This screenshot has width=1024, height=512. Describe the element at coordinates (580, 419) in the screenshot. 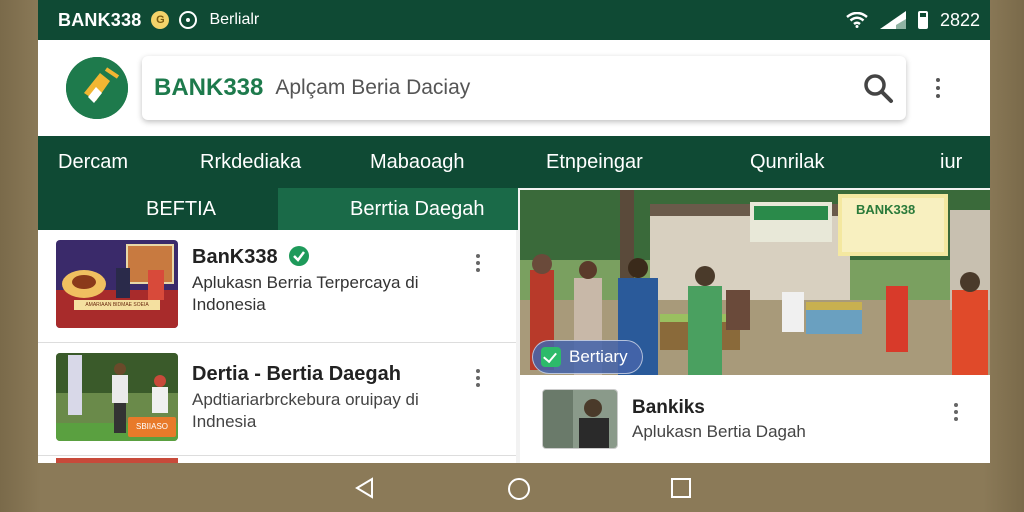

I see `news-thumbnail` at that location.